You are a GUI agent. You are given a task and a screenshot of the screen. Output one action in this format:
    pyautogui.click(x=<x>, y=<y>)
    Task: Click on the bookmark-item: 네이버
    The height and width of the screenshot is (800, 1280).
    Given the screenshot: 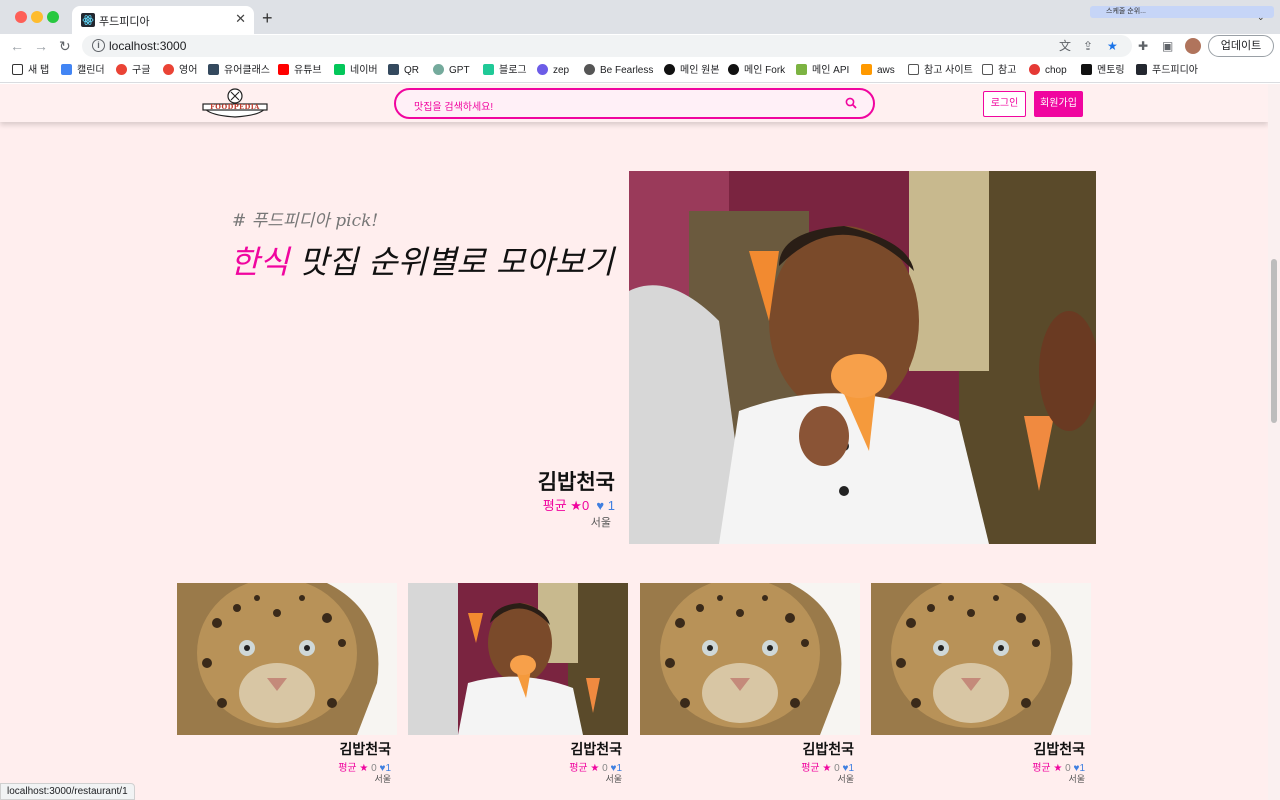 What is the action you would take?
    pyautogui.click(x=356, y=70)
    